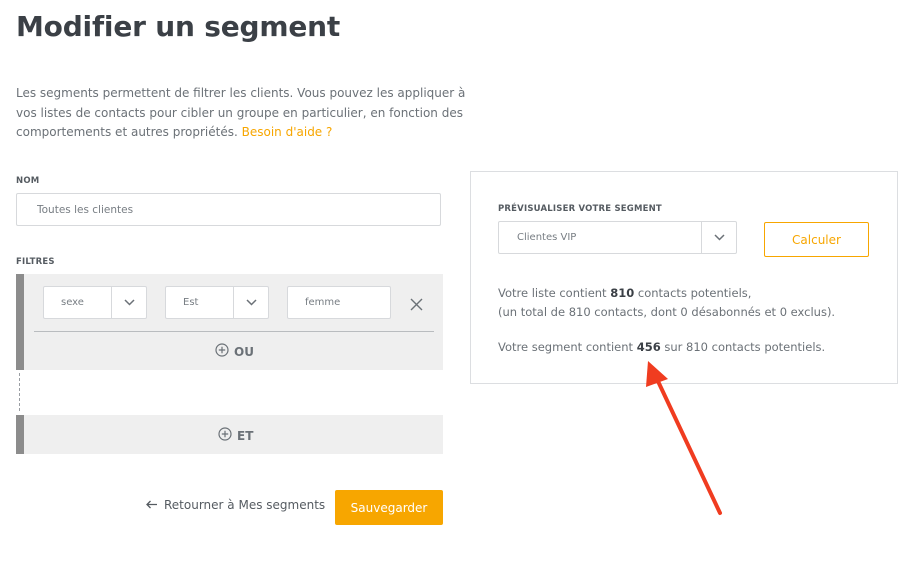  Describe the element at coordinates (152, 505) in the screenshot. I see `arrow-left-icon` at that location.